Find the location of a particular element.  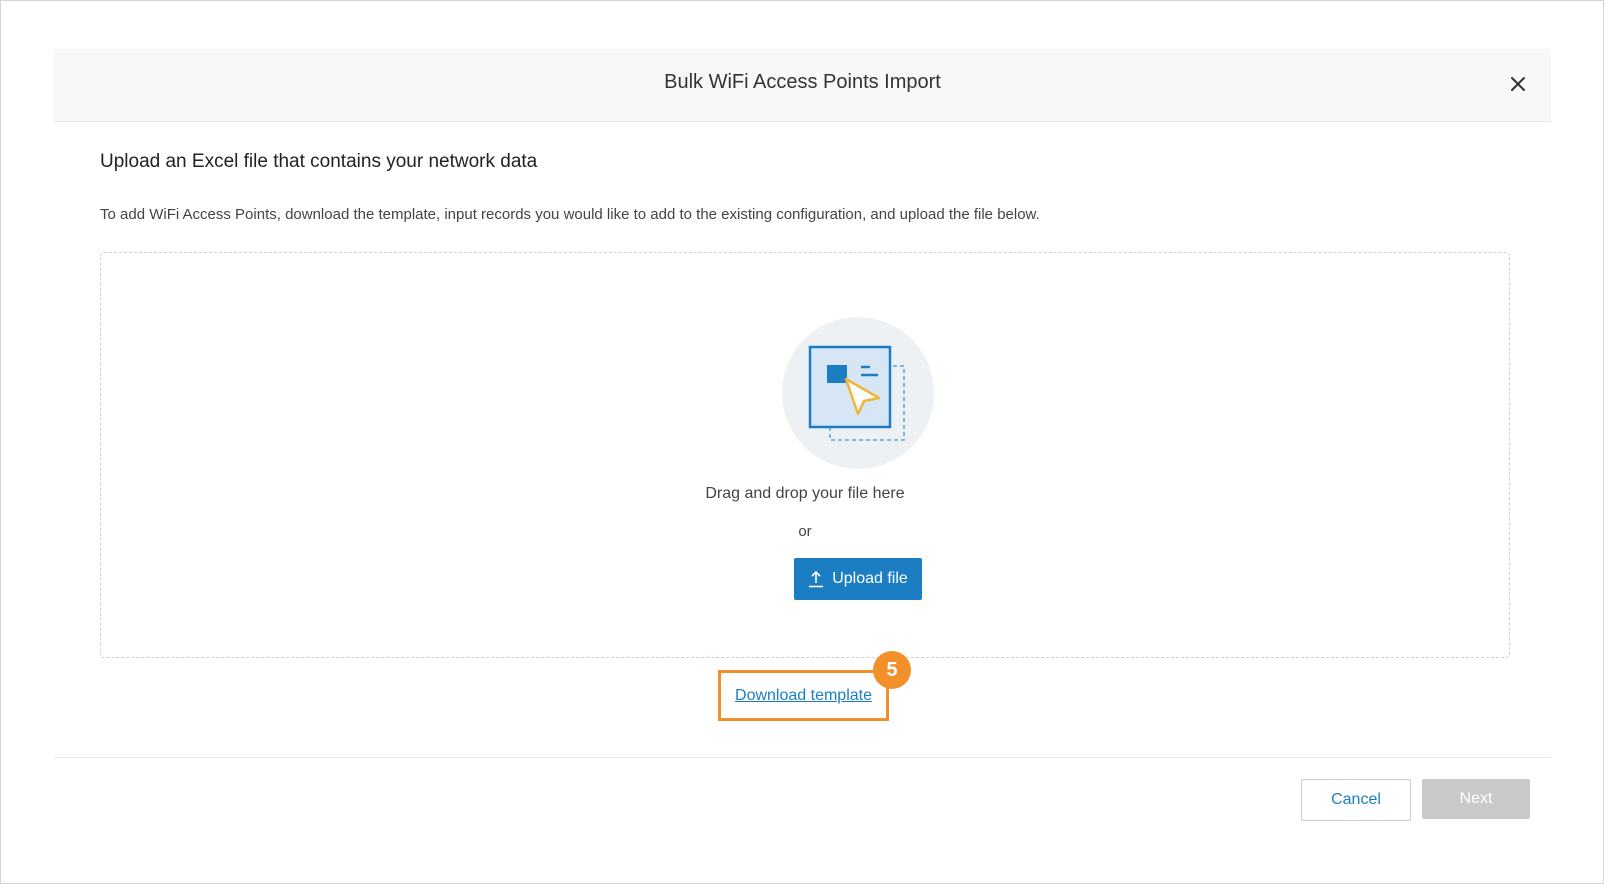

download-template-link: Download template is located at coordinates (803, 696).